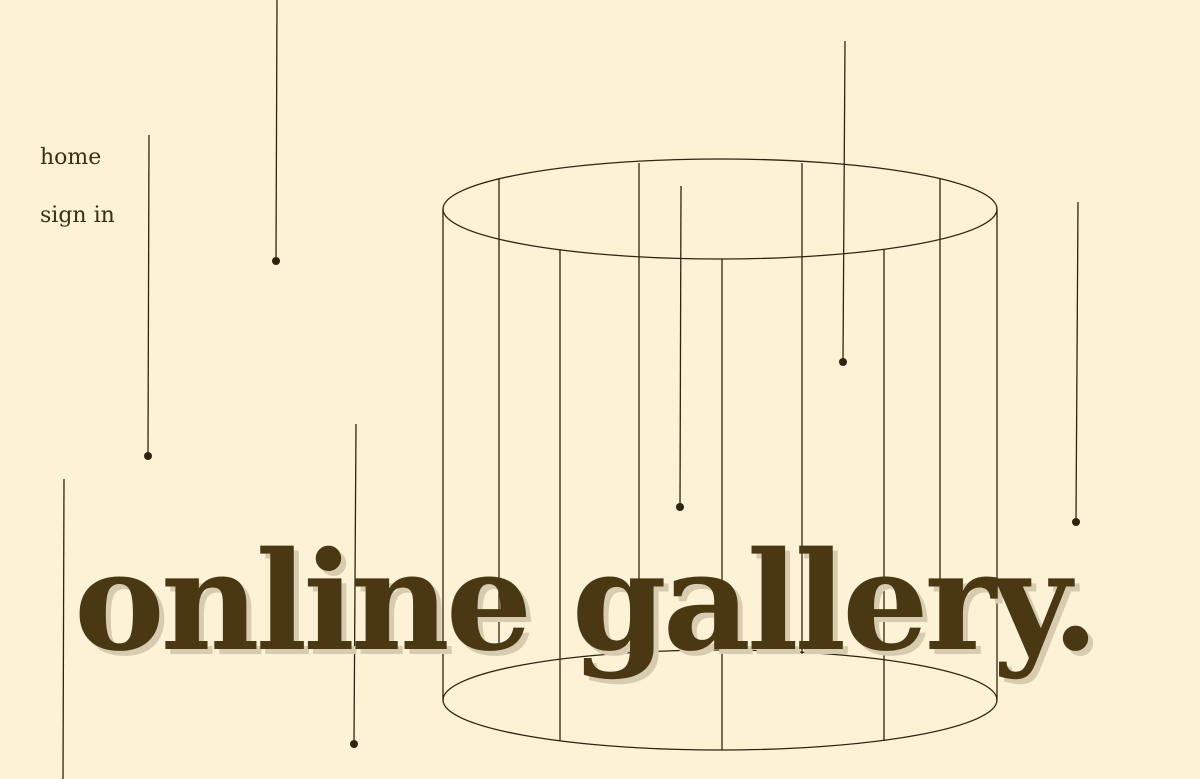  I want to click on nav-link-sign-in: sign in, so click(77, 216).